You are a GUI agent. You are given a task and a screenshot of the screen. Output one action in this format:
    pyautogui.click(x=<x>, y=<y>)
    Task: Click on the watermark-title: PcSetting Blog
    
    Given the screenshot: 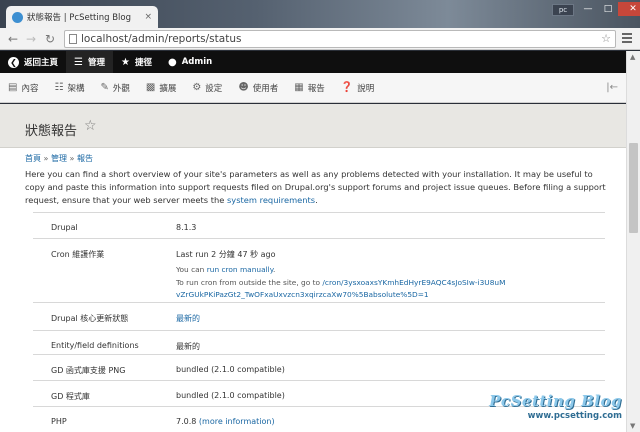 What is the action you would take?
    pyautogui.click(x=555, y=401)
    